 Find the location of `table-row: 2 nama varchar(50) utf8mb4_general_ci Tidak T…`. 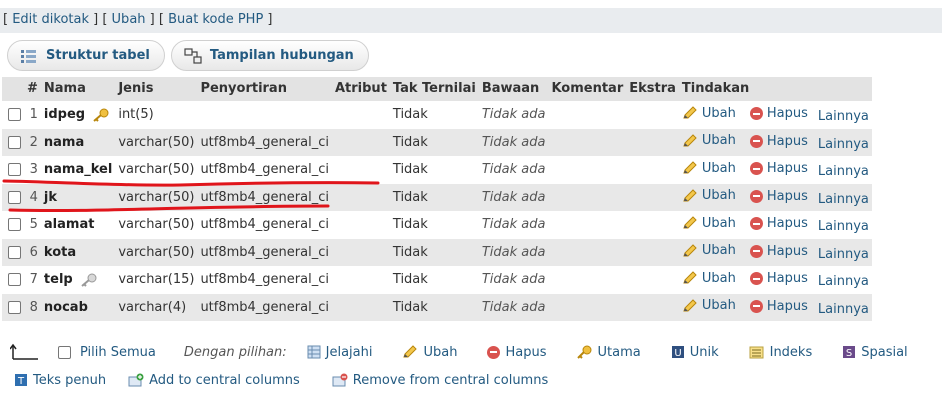

table-row: 2 nama varchar(50) utf8mb4_general_ci Tidak T… is located at coordinates (437, 142).